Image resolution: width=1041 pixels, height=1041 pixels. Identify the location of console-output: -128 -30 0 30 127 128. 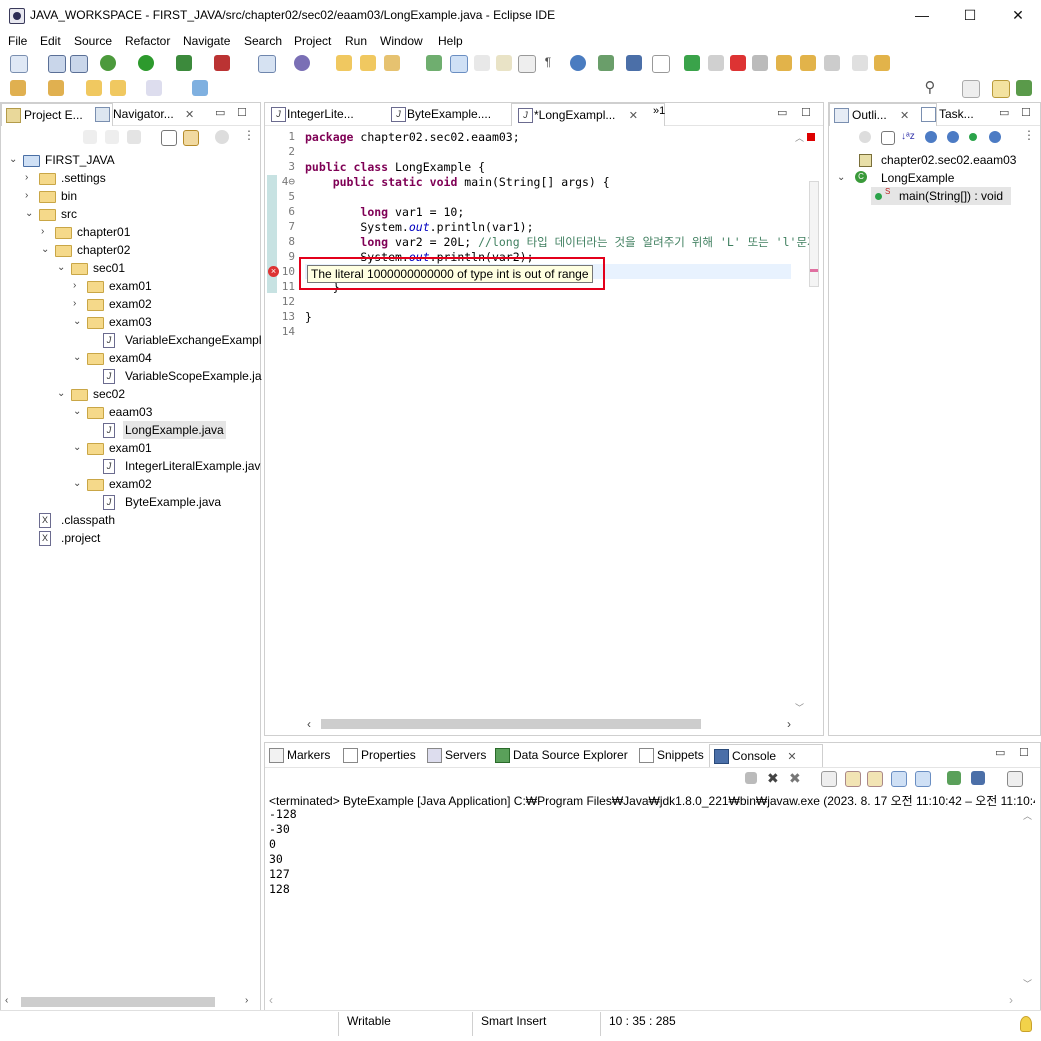
(645, 897).